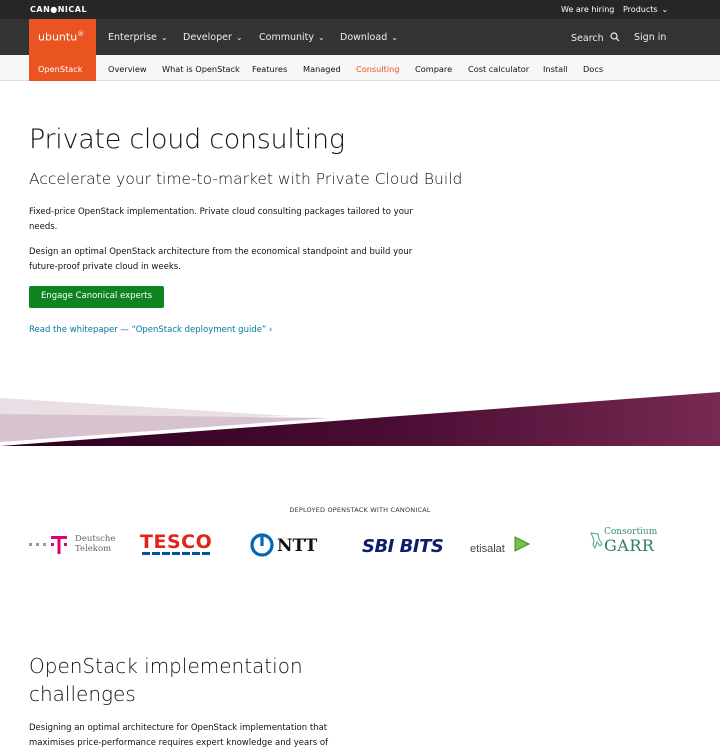 This screenshot has width=720, height=751. What do you see at coordinates (593, 69) in the screenshot?
I see `subnav-item-docs: Docs` at bounding box center [593, 69].